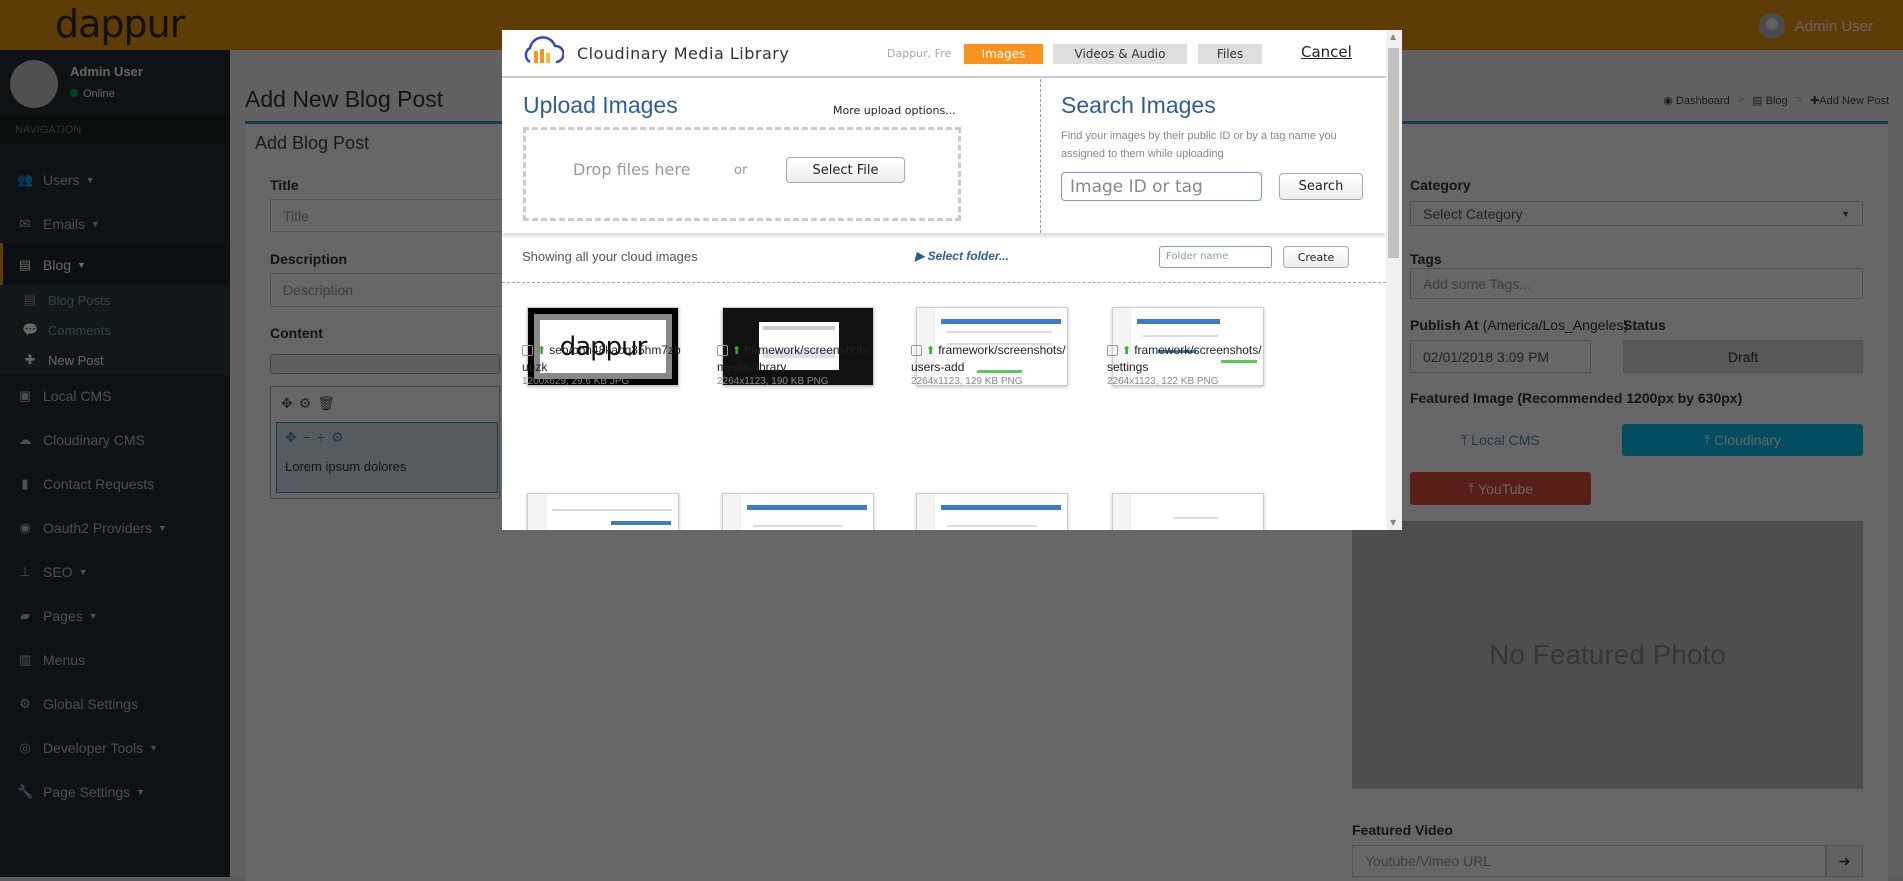 The image size is (1903, 881). What do you see at coordinates (600, 105) in the screenshot?
I see `upload-heading: Upload Images` at bounding box center [600, 105].